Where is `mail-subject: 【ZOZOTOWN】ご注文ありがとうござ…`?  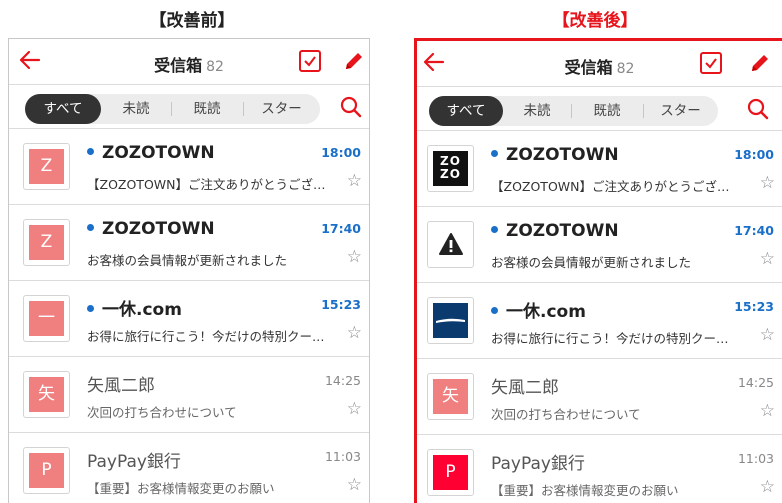
mail-subject: 【ZOZOTOWN】ご注文ありがとうござ… is located at coordinates (206, 184).